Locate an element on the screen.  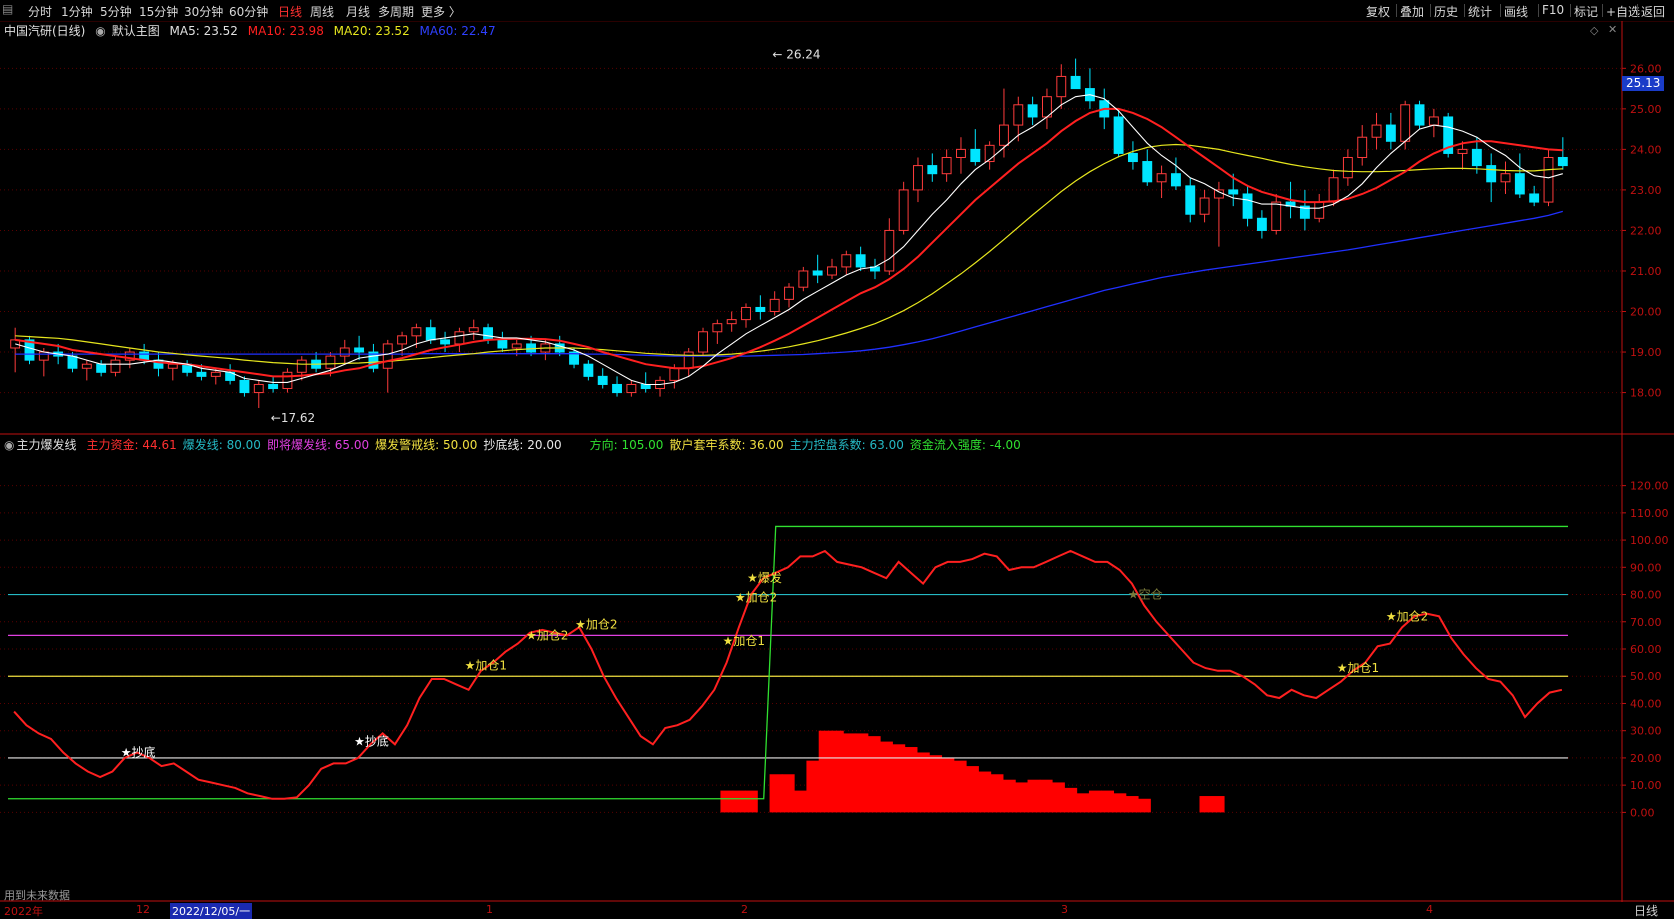
main-tick-label-2: 24.00 is located at coordinates (1646, 149).